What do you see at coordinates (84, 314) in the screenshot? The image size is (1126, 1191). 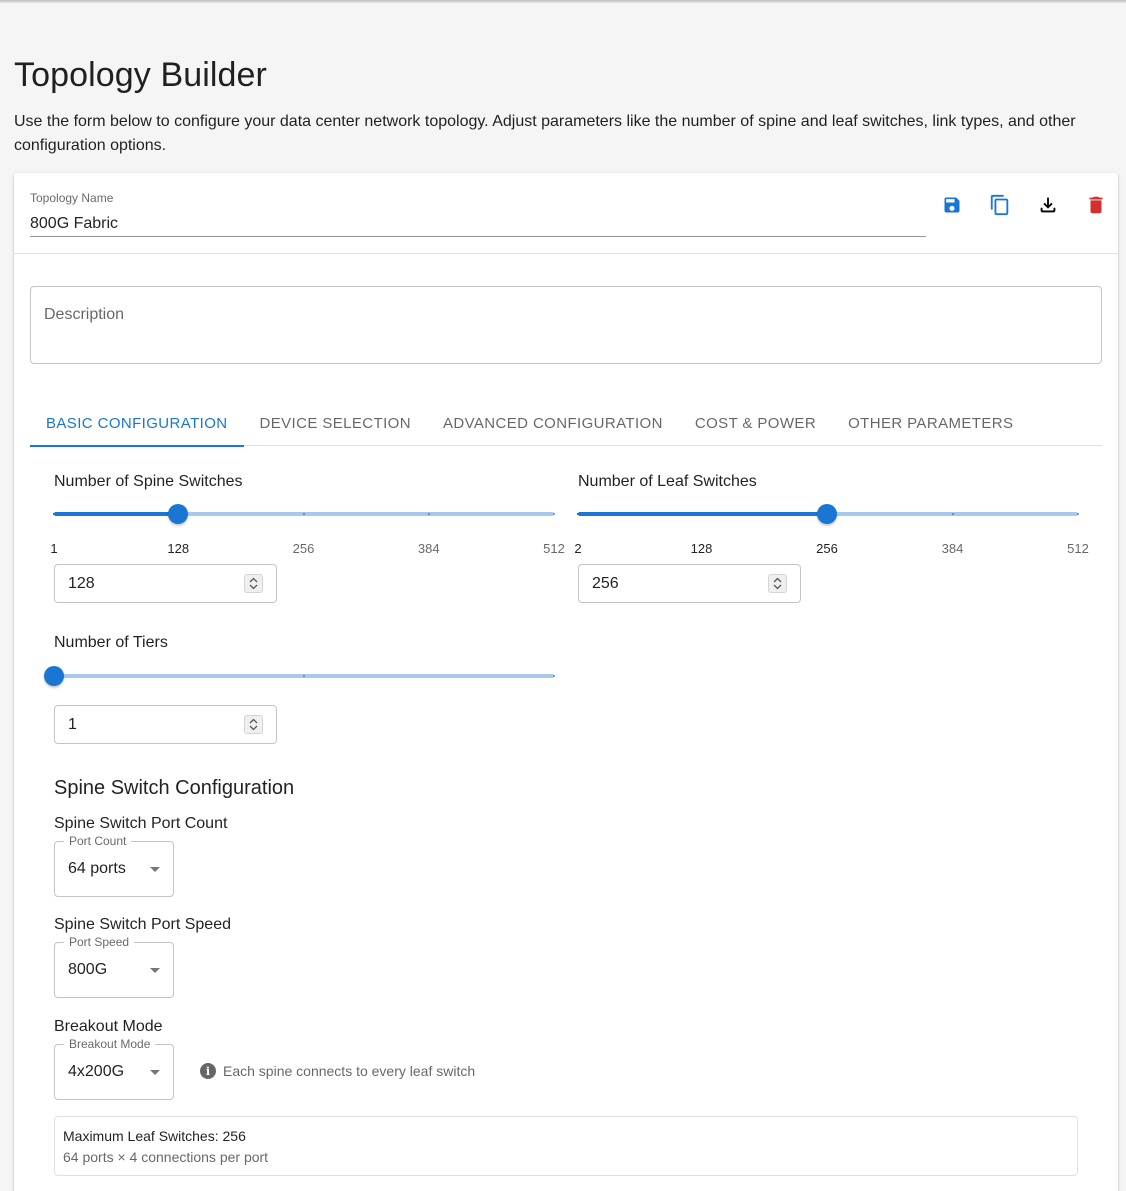 I see `description-placeholder: Description` at bounding box center [84, 314].